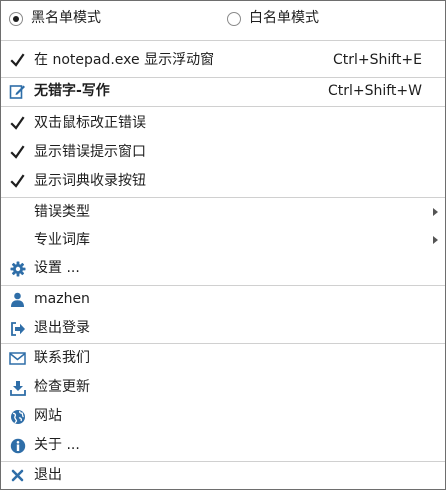  I want to click on whitelist-label: 白名单模式, so click(284, 18).